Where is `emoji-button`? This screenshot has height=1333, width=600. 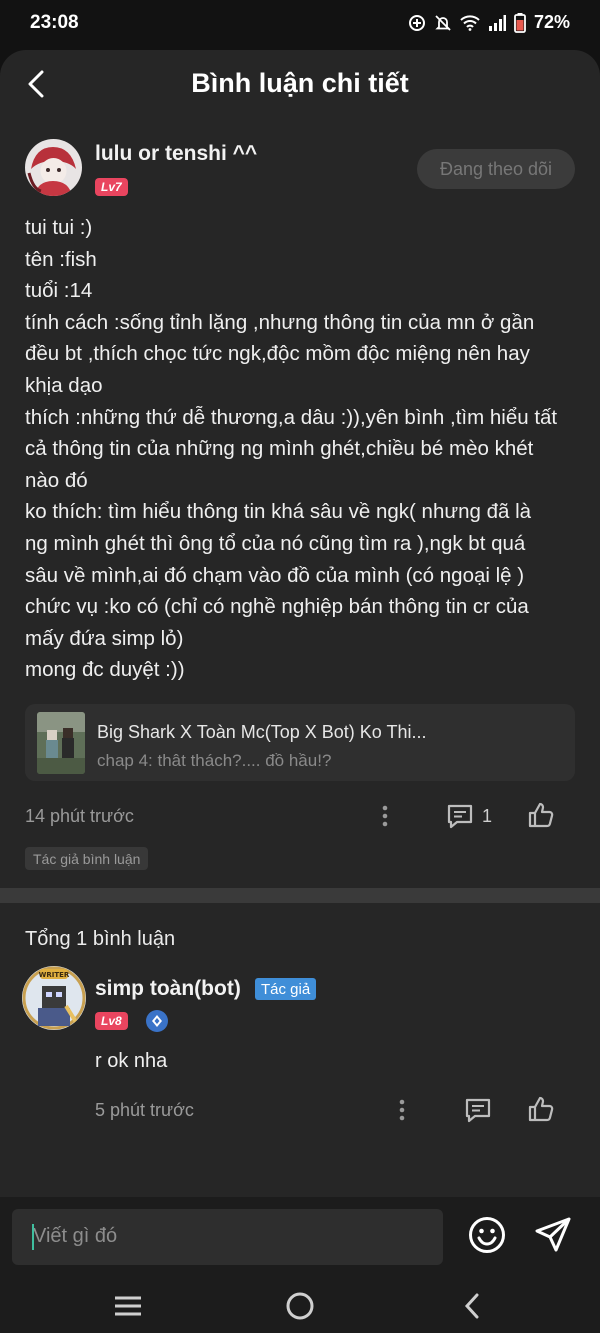 emoji-button is located at coordinates (487, 1235).